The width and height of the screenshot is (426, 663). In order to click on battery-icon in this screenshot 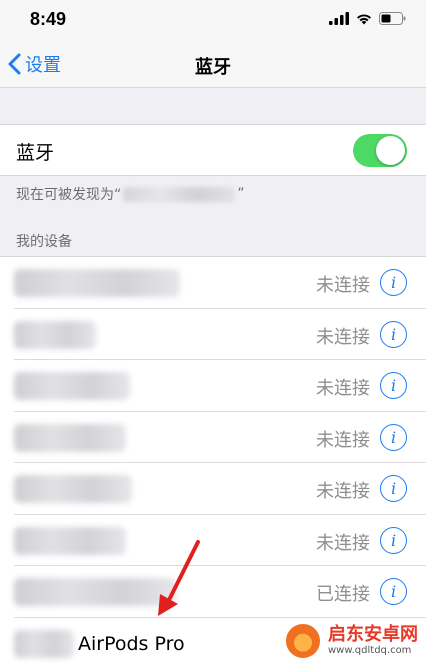, I will do `click(392, 18)`.